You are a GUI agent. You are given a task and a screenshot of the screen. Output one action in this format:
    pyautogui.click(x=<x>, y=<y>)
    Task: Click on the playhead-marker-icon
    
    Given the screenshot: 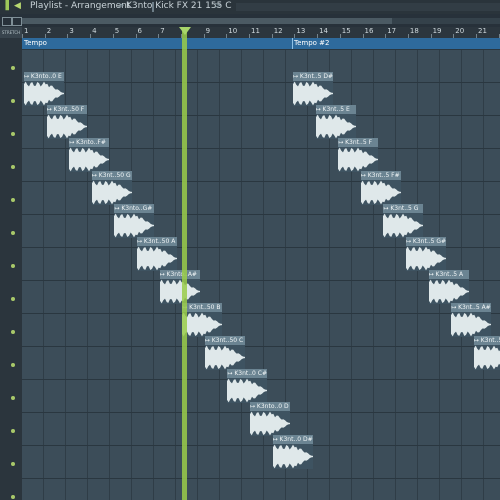 What is the action you would take?
    pyautogui.click(x=185, y=31)
    